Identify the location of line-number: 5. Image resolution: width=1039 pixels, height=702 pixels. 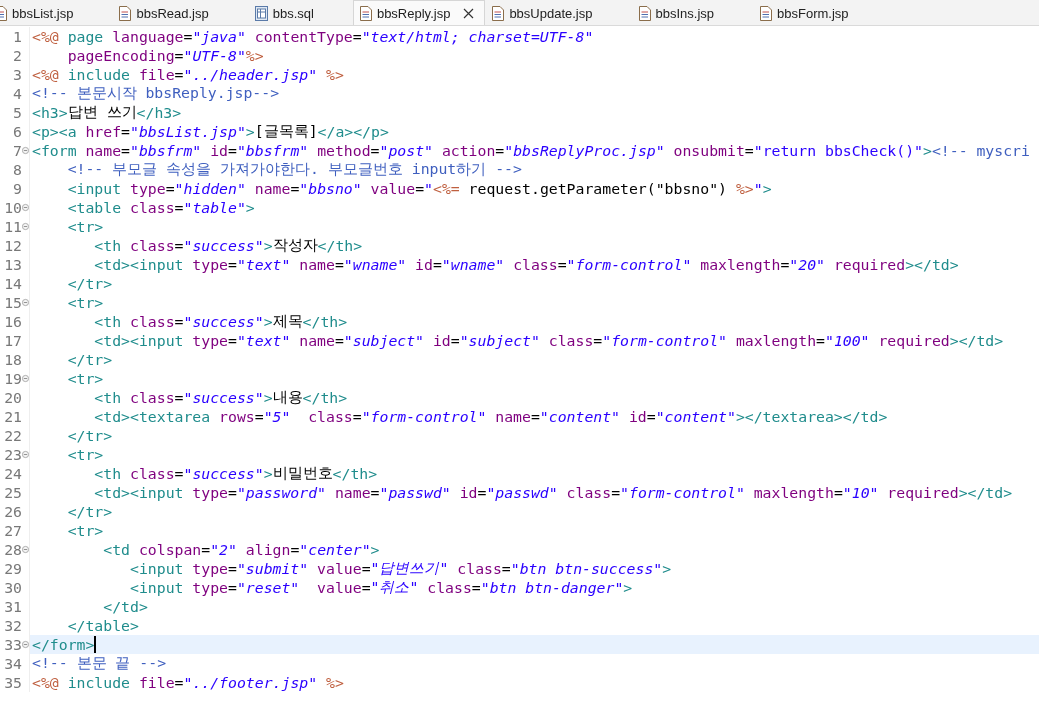
(17, 112).